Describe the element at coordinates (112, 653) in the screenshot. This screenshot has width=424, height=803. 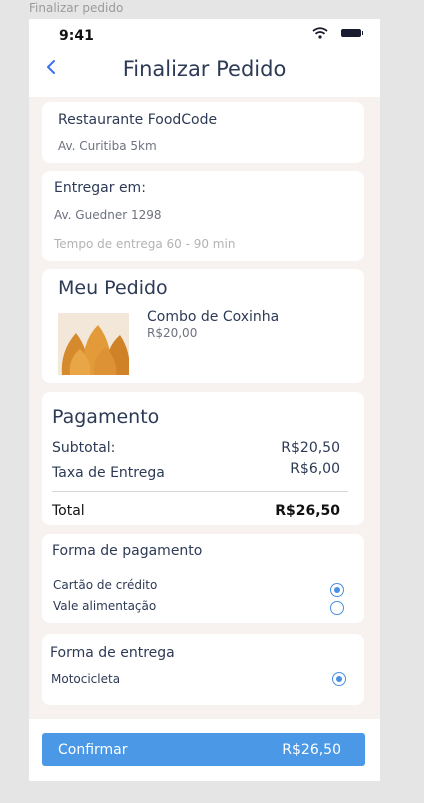
I see `delivery-method-title: Forma de entrega` at that location.